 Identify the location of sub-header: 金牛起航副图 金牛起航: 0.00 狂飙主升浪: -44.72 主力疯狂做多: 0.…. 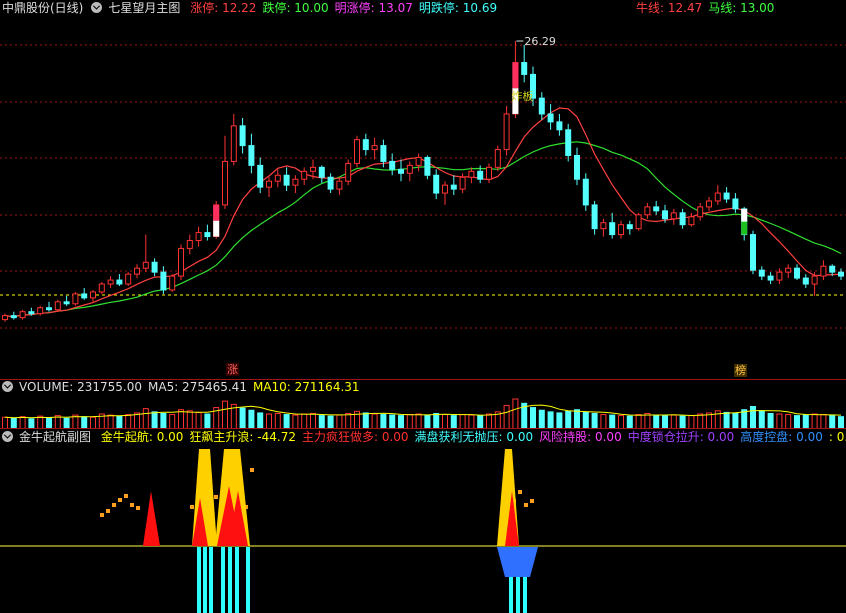
(423, 437).